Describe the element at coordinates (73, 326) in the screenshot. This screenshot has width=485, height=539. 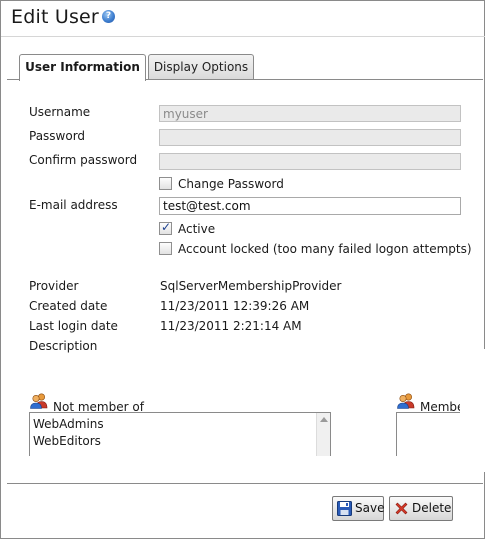
I see `last-login-label: Last login date` at that location.